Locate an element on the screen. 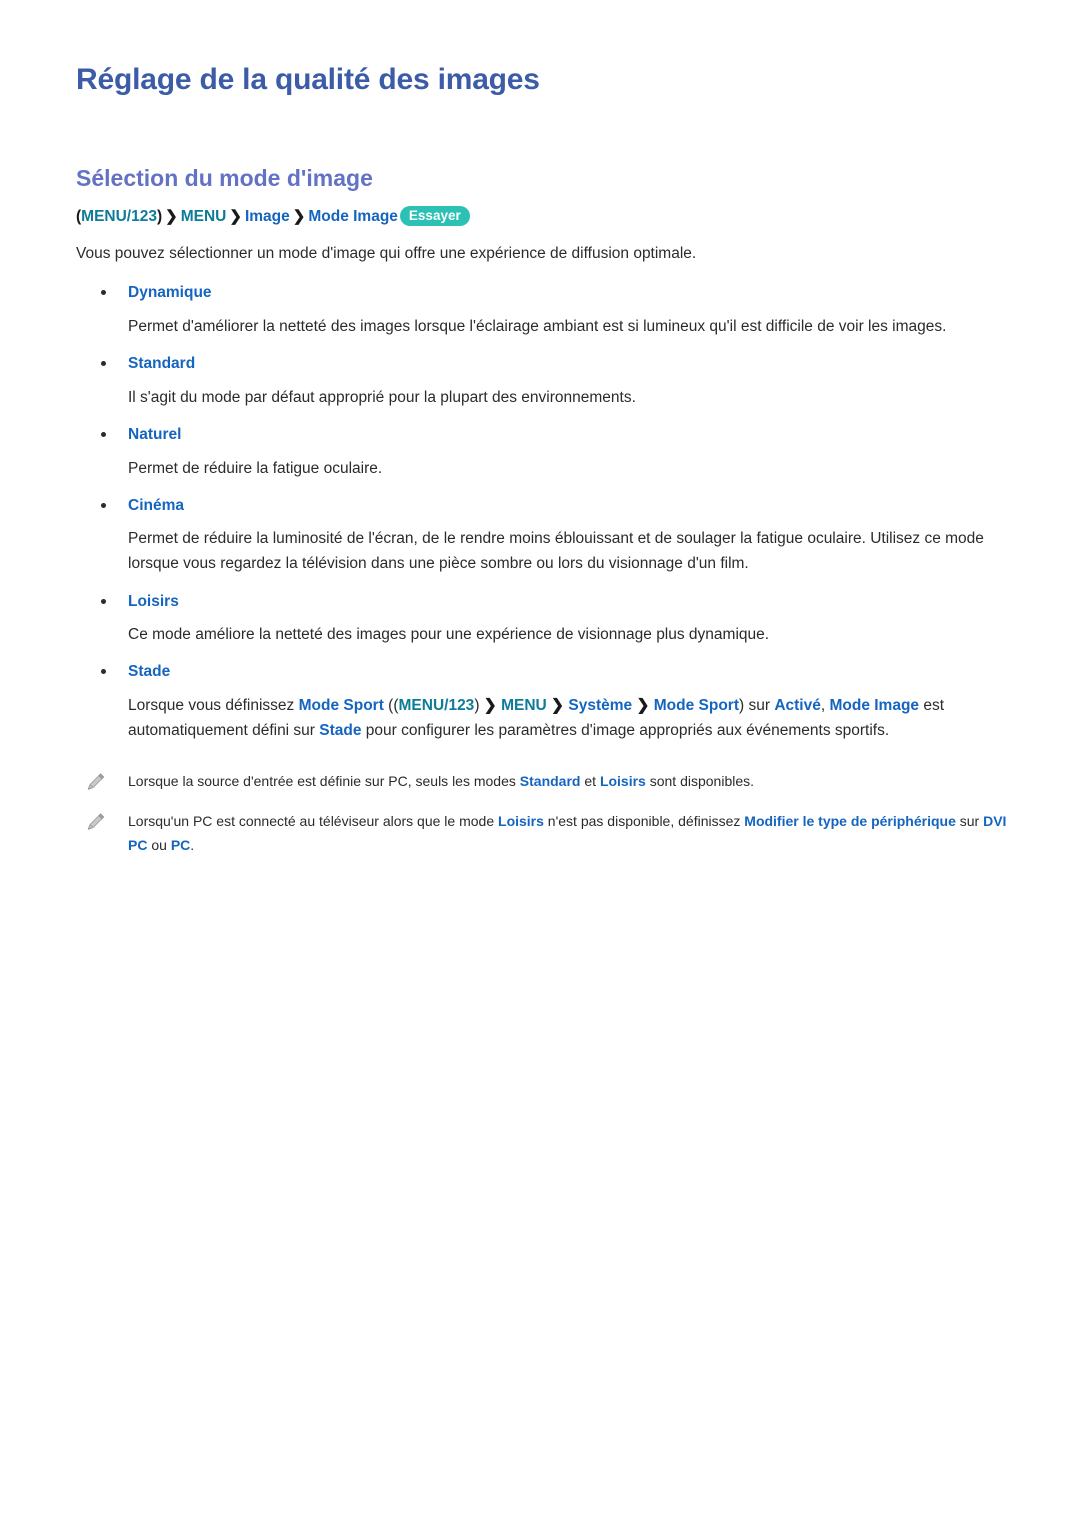 Image resolution: width=1080 pixels, height=1527 pixels. note-text-5: . is located at coordinates (192, 845).